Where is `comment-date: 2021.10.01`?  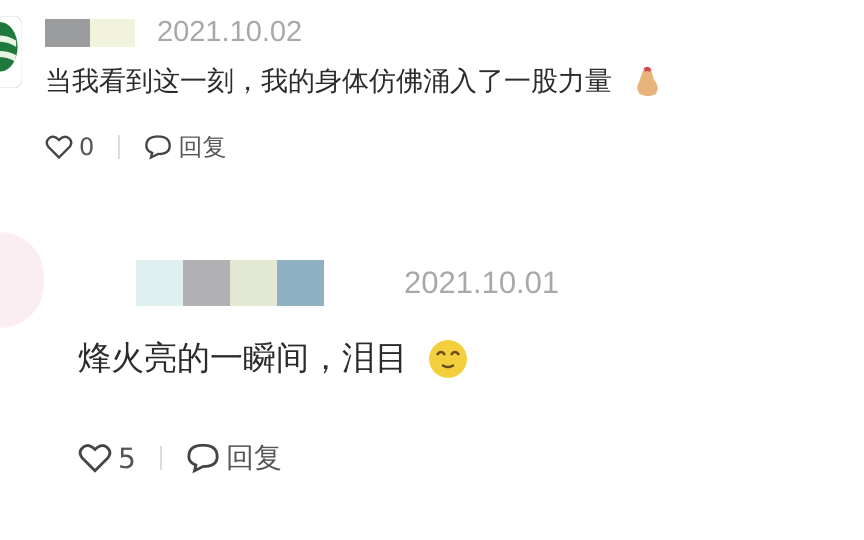
comment-date: 2021.10.01 is located at coordinates (482, 283).